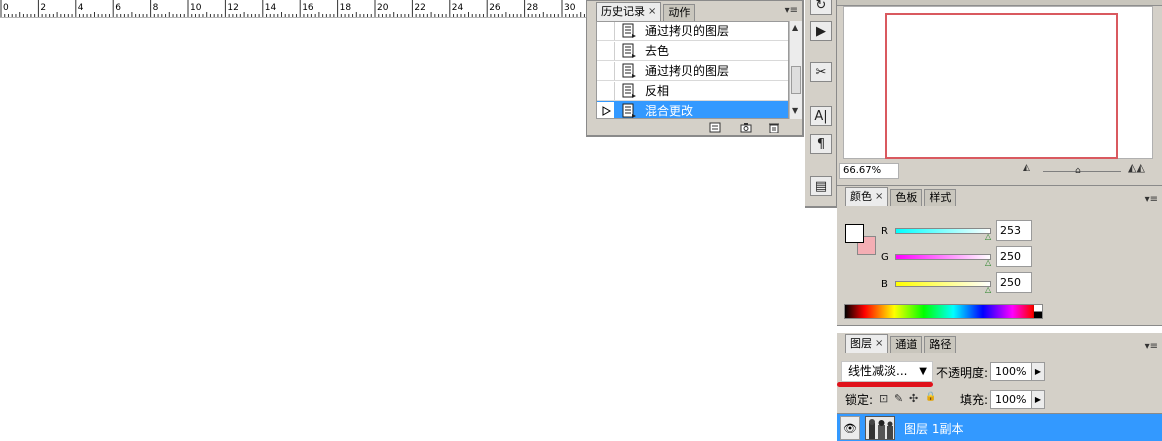  I want to click on tab-actions-label: 动作, so click(679, 12).